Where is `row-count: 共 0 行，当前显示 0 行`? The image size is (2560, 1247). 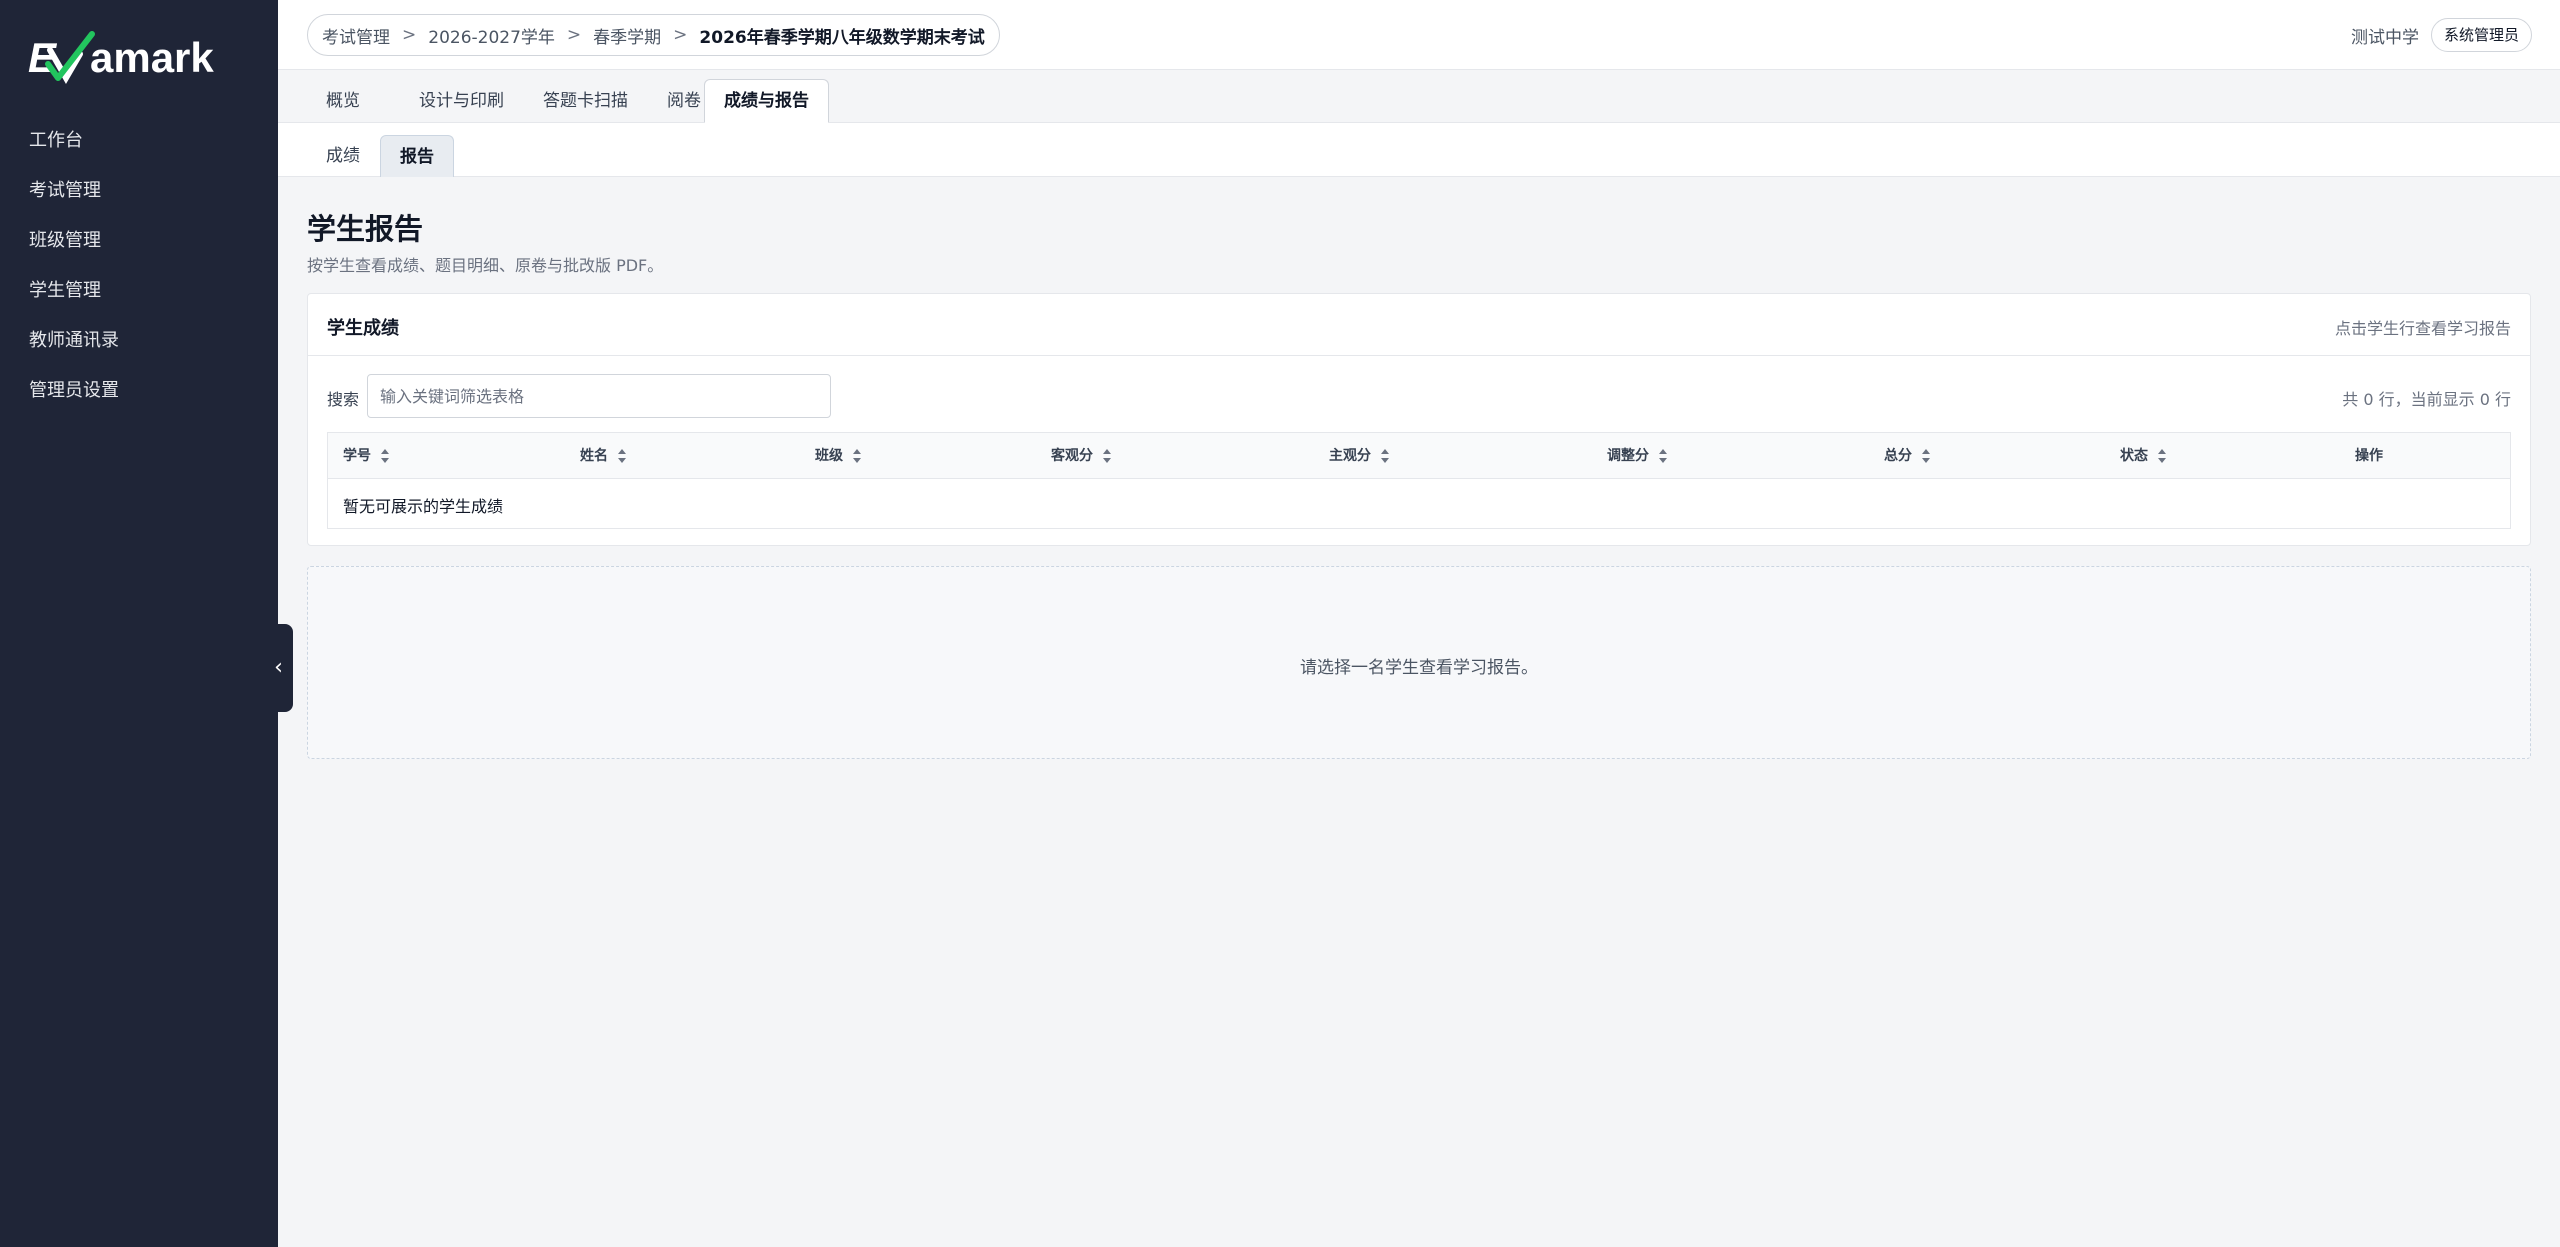
row-count: 共 0 行，当前显示 0 行 is located at coordinates (2426, 399).